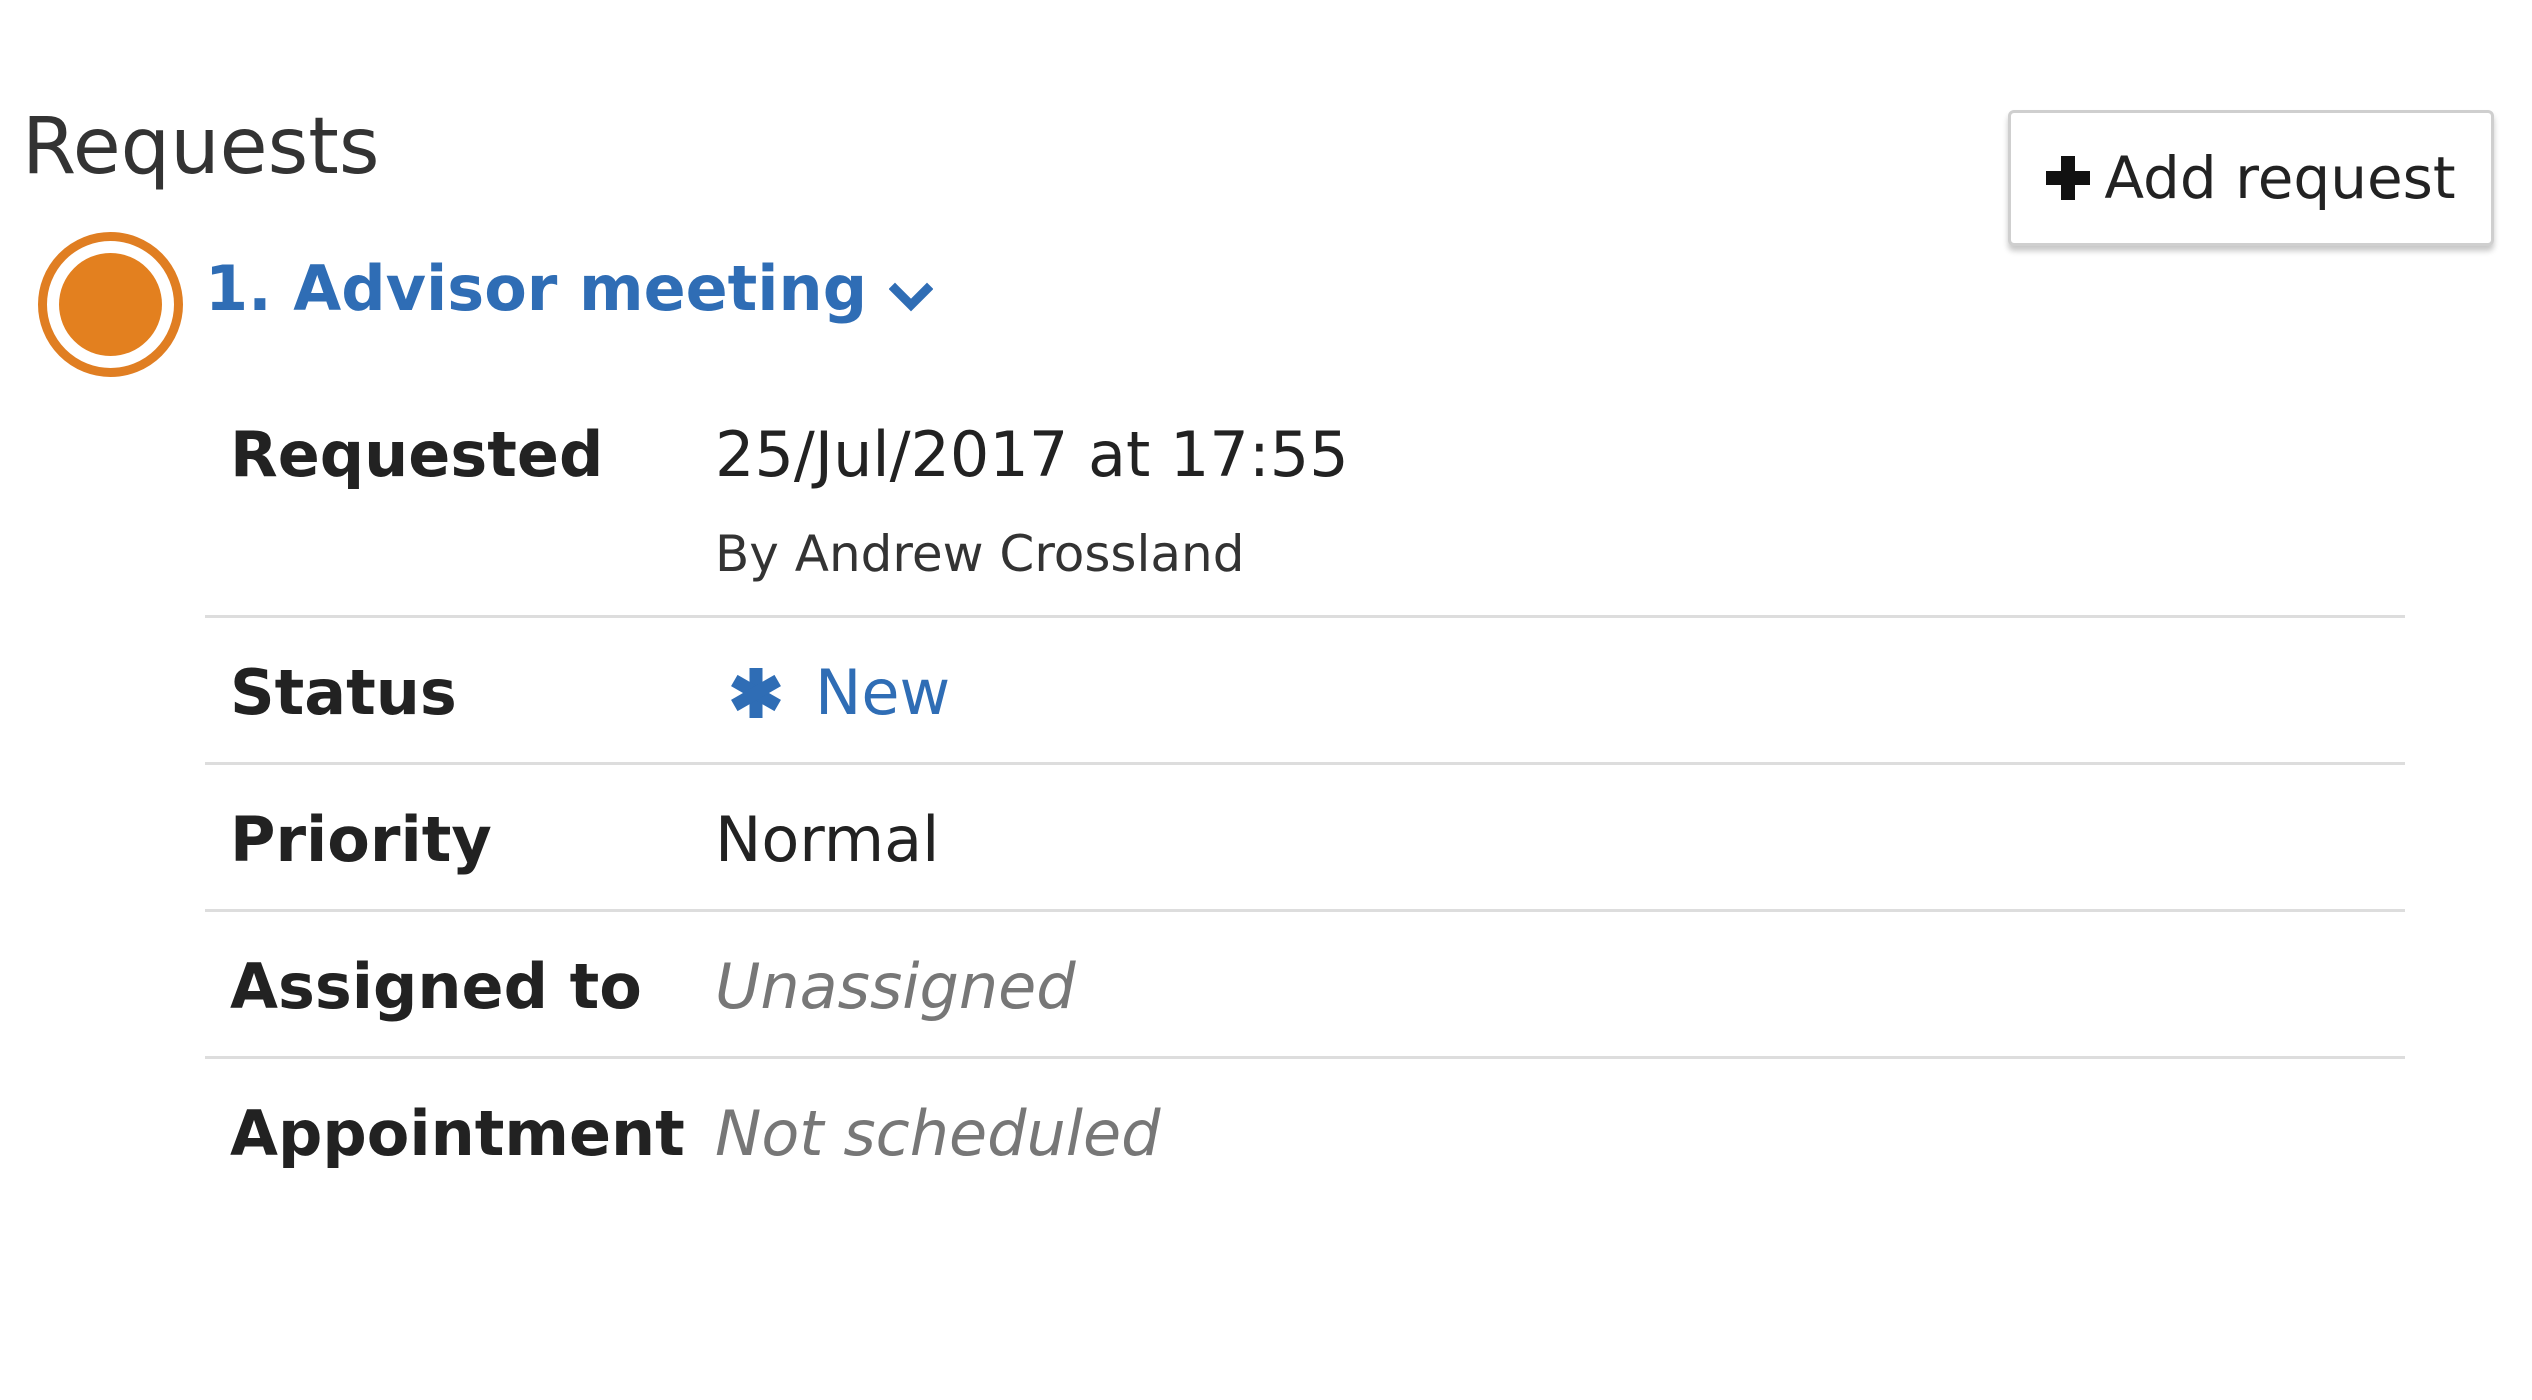  What do you see at coordinates (1032, 454) in the screenshot?
I see `requested-datetime: 25/Jul/2017 at 17:55` at bounding box center [1032, 454].